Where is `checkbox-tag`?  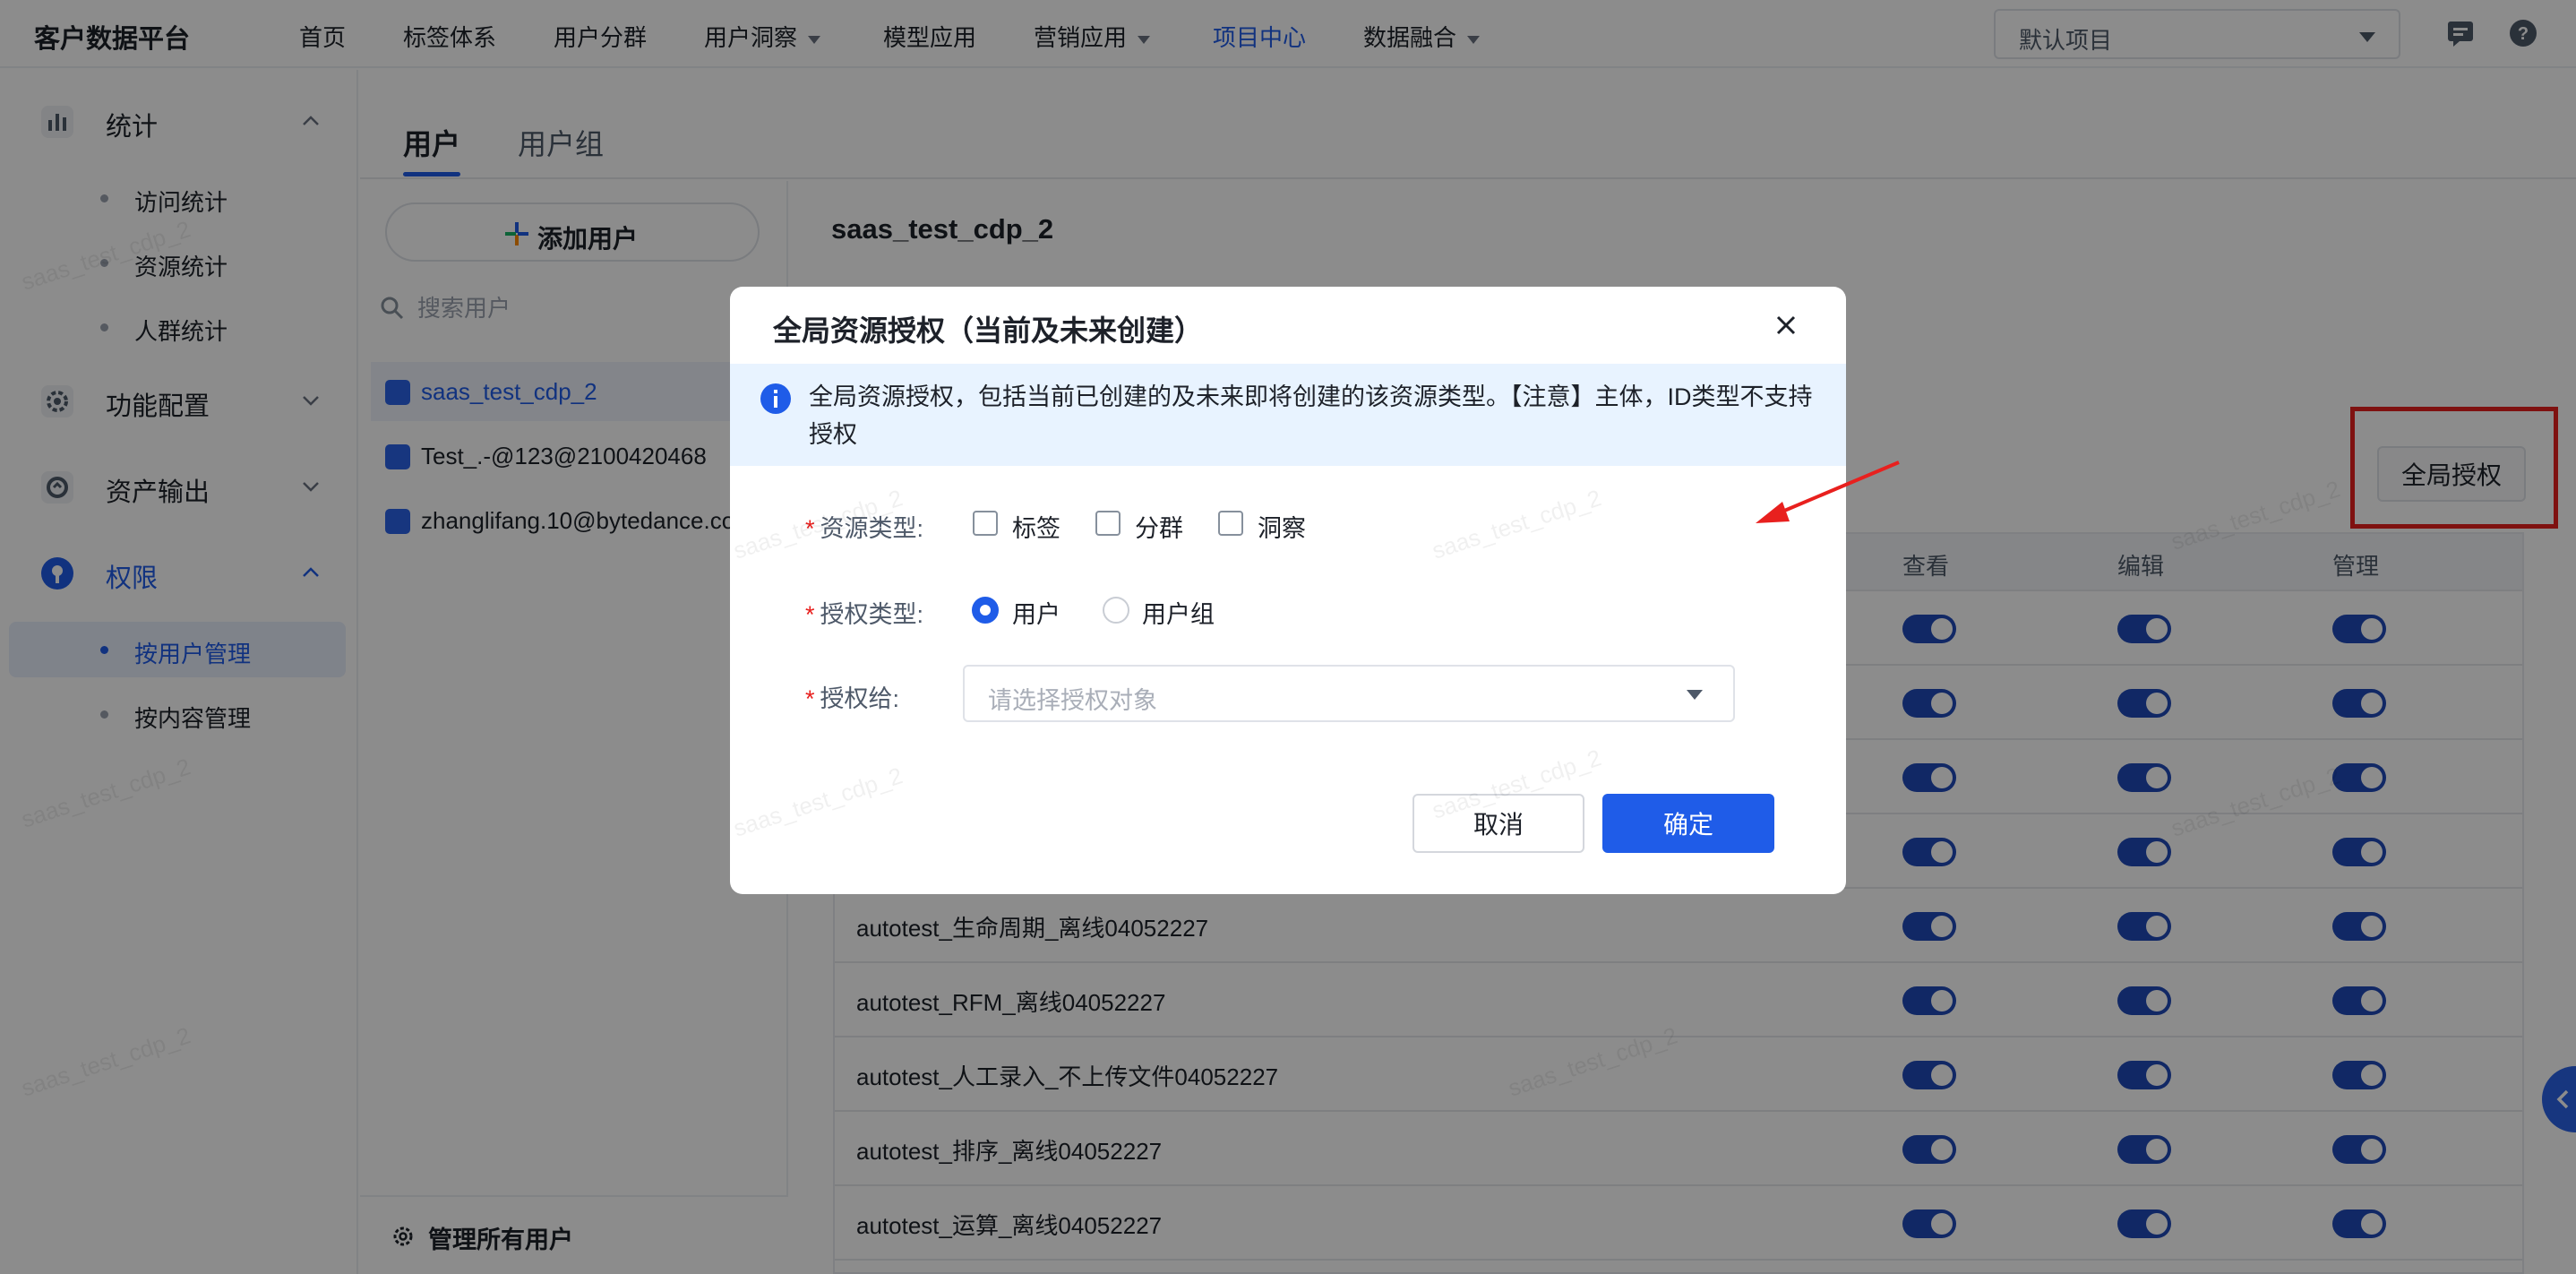 checkbox-tag is located at coordinates (985, 523).